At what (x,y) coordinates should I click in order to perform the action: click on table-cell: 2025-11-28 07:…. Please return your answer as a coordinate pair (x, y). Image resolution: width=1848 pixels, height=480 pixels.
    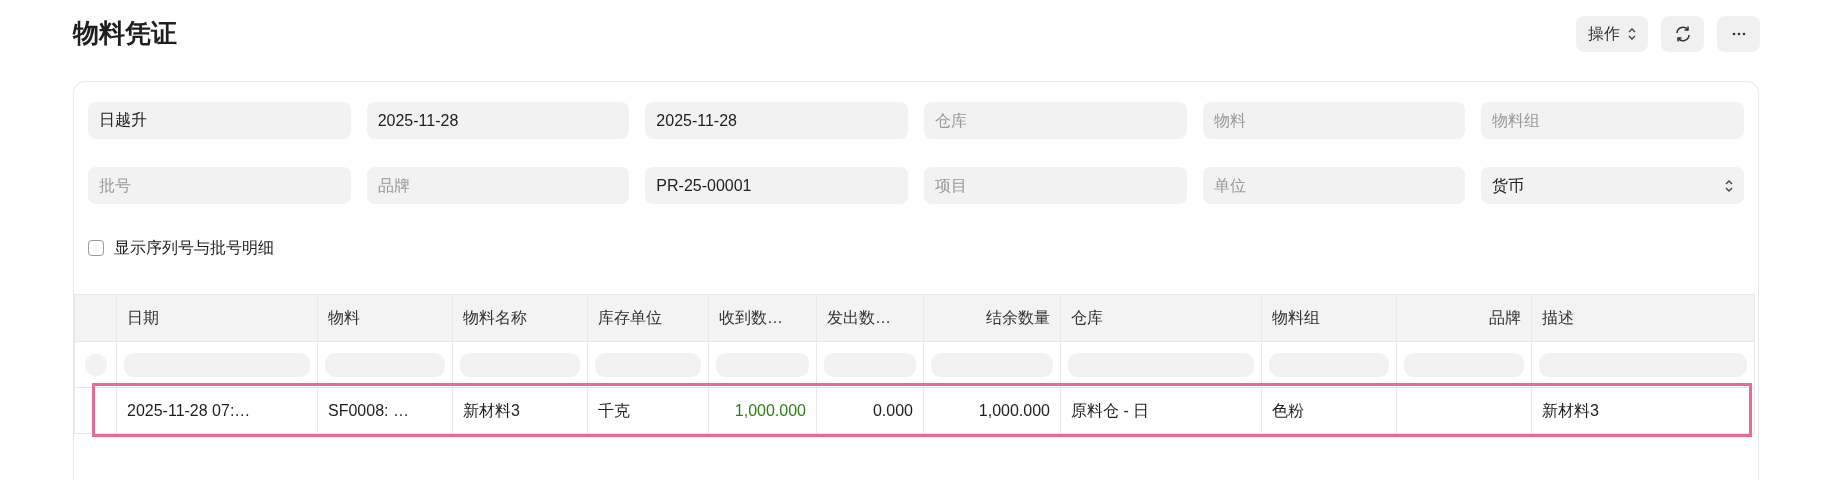
    Looking at the image, I should click on (217, 410).